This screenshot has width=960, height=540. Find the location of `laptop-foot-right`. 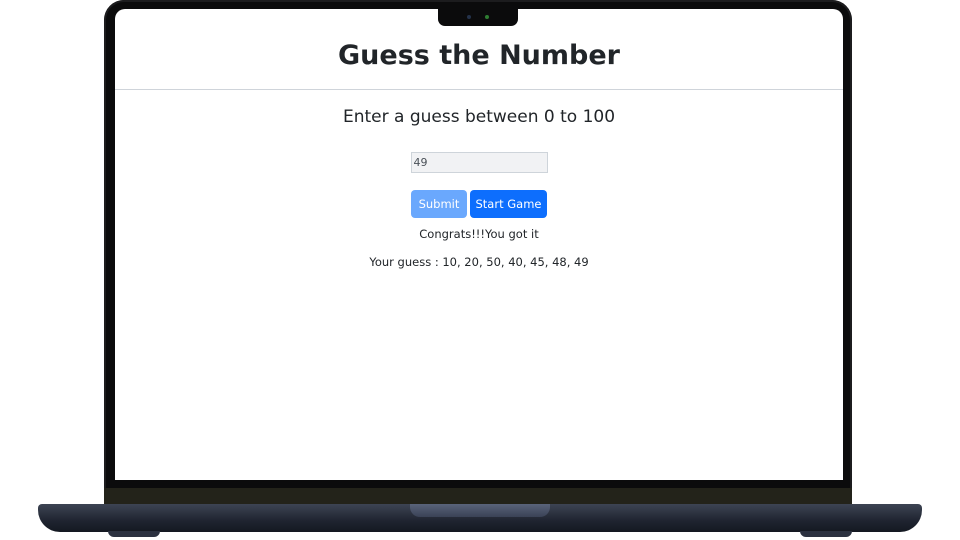

laptop-foot-right is located at coordinates (826, 534).